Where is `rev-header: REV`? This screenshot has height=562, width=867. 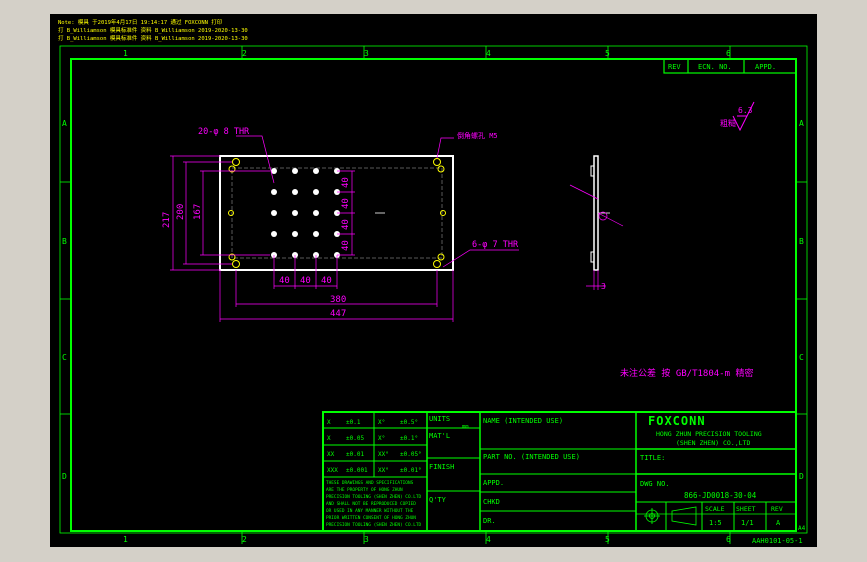 rev-header: REV is located at coordinates (674, 67).